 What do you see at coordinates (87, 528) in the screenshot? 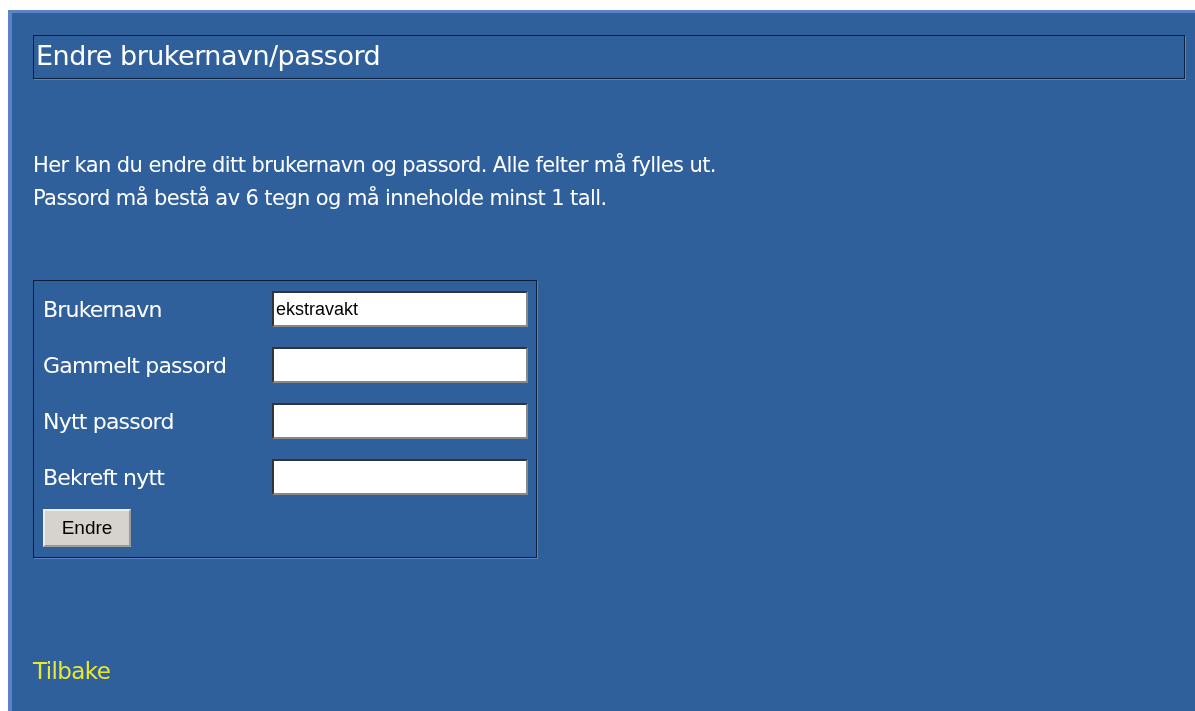
I see `submit-button: Endre` at bounding box center [87, 528].